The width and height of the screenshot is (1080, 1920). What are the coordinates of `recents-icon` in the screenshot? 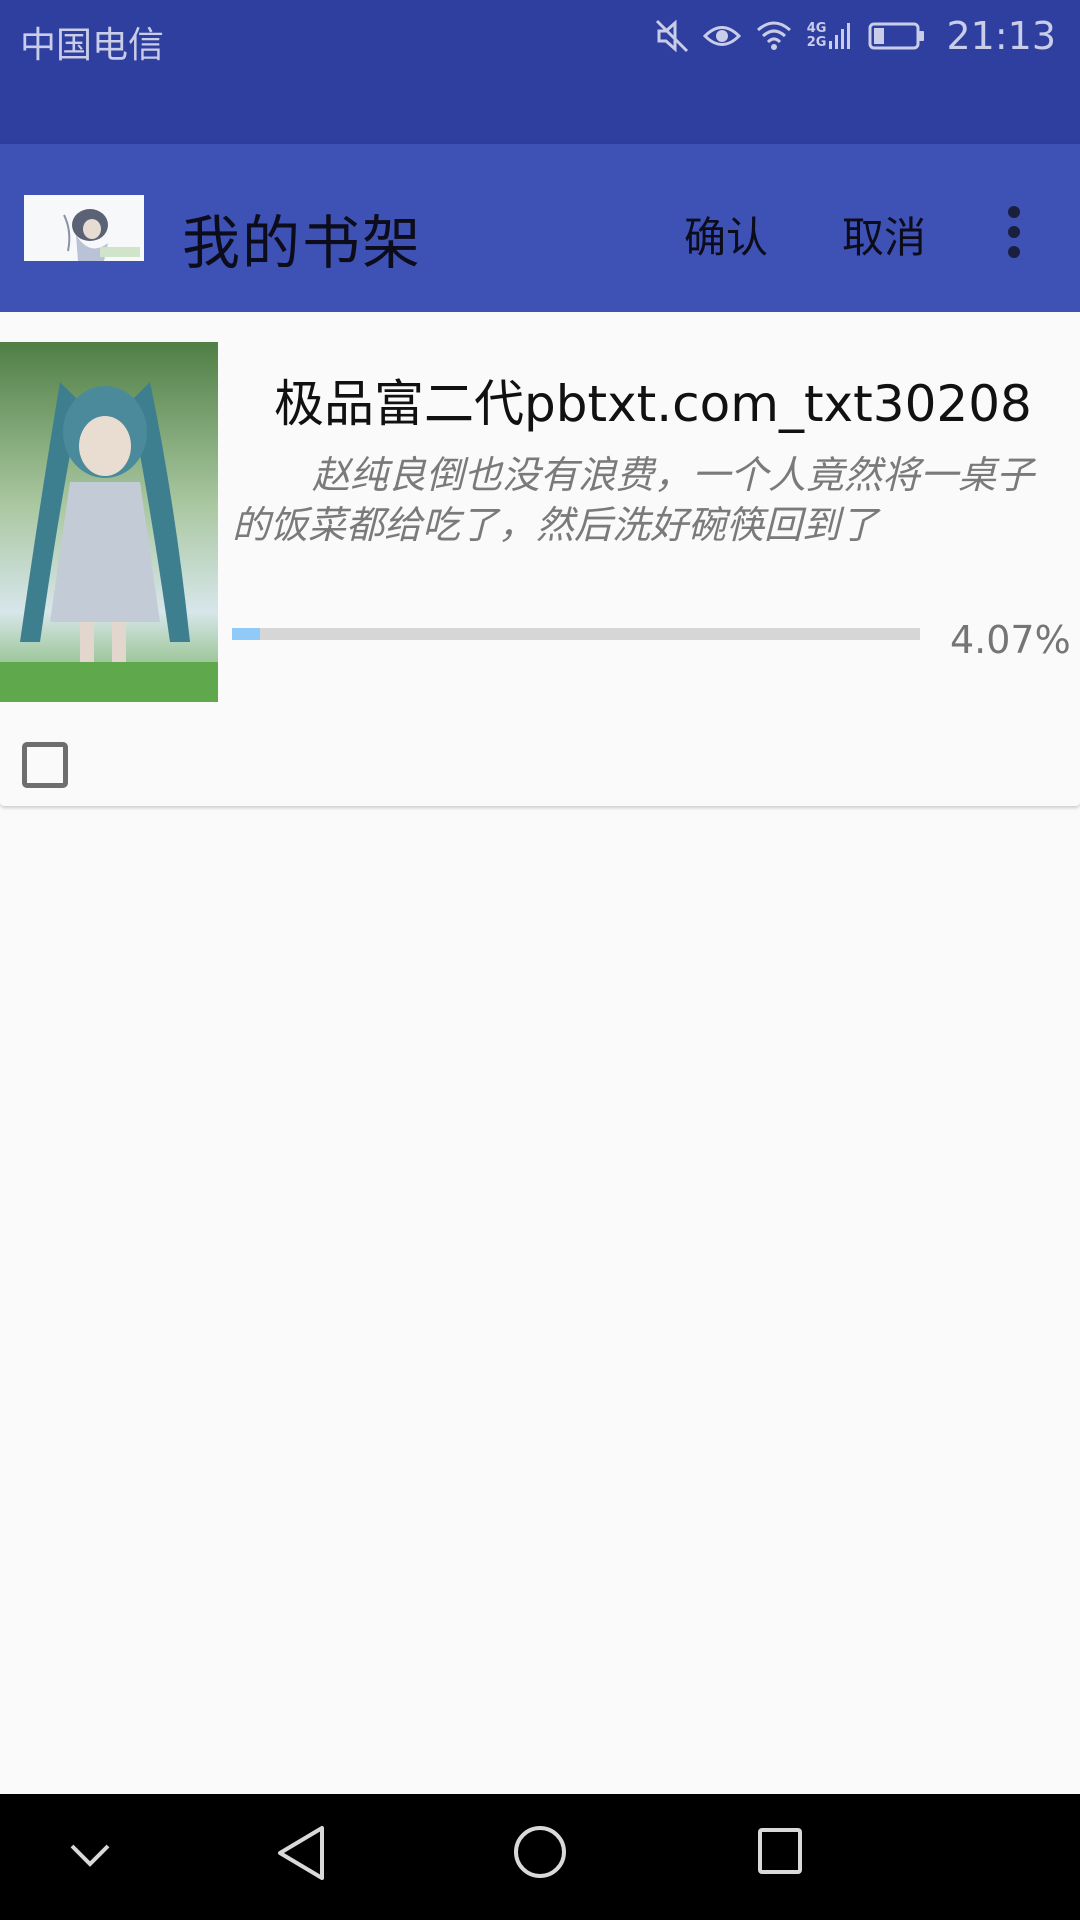 It's located at (780, 1853).